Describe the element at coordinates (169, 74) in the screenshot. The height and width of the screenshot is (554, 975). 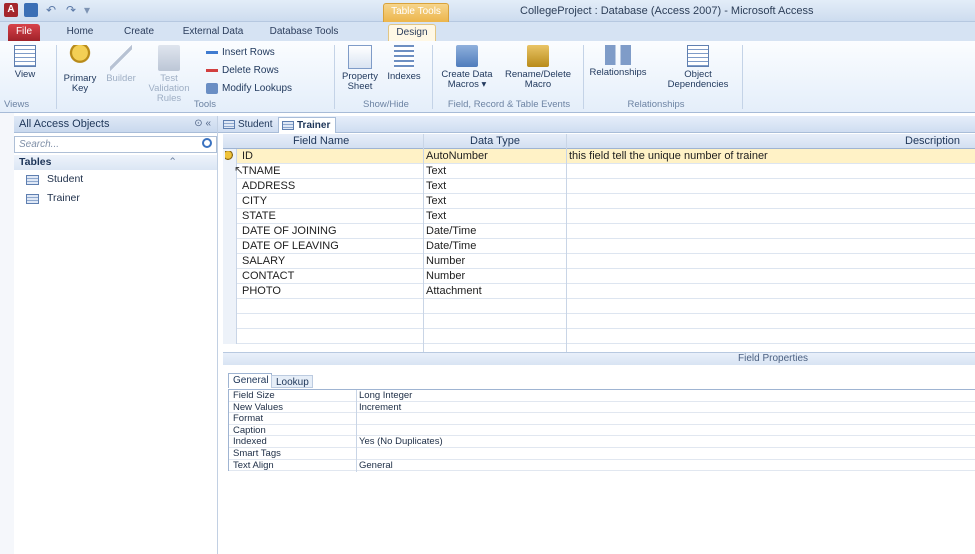
I see `test-validation-rules-button: Test Validation Rules` at that location.